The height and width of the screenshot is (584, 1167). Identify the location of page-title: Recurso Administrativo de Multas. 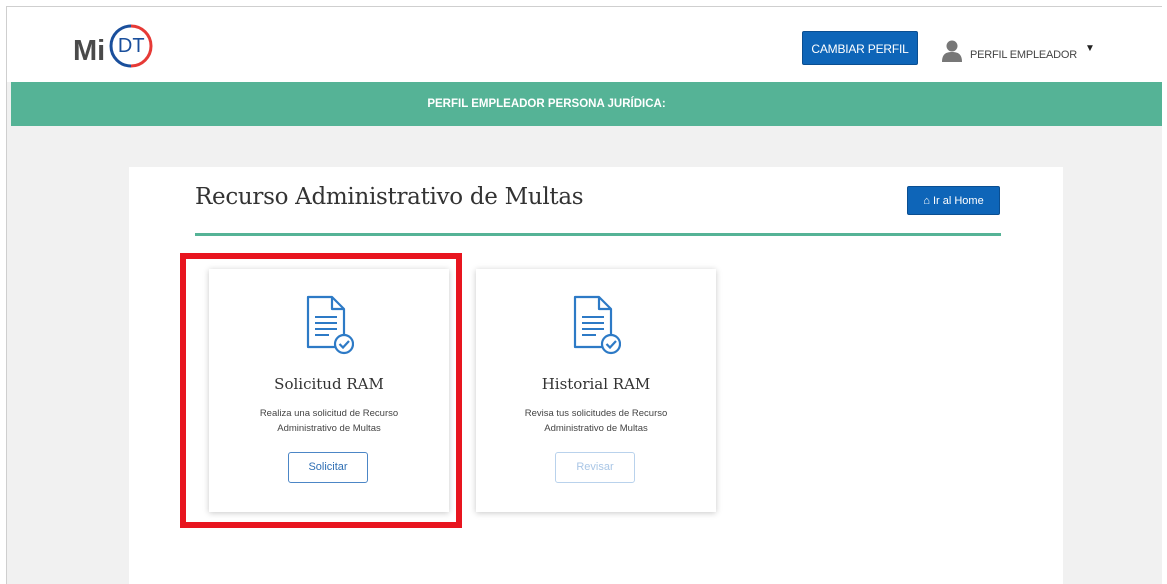
(389, 197).